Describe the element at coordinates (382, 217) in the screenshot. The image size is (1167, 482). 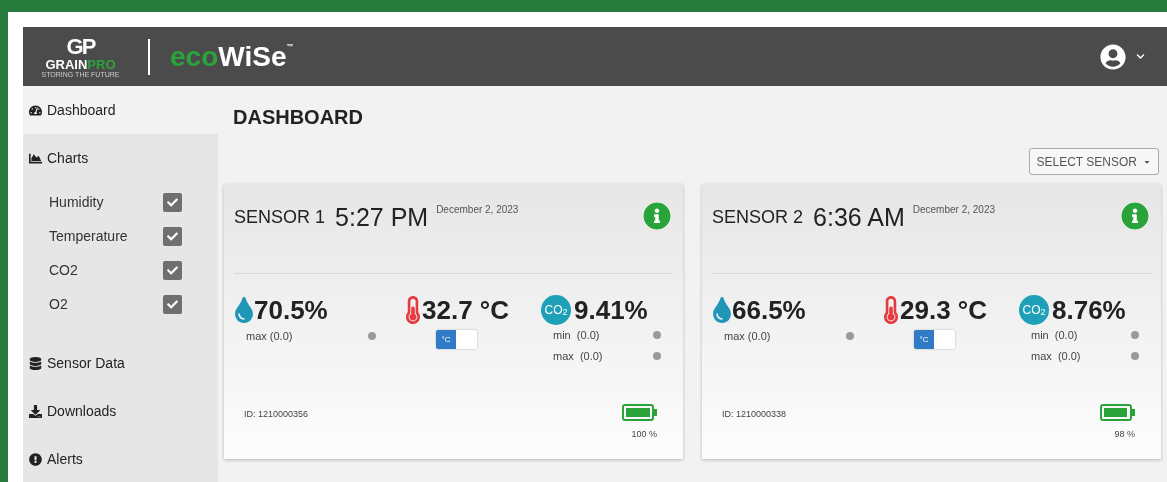
I see `sensor-time: 5:27 PM` at that location.